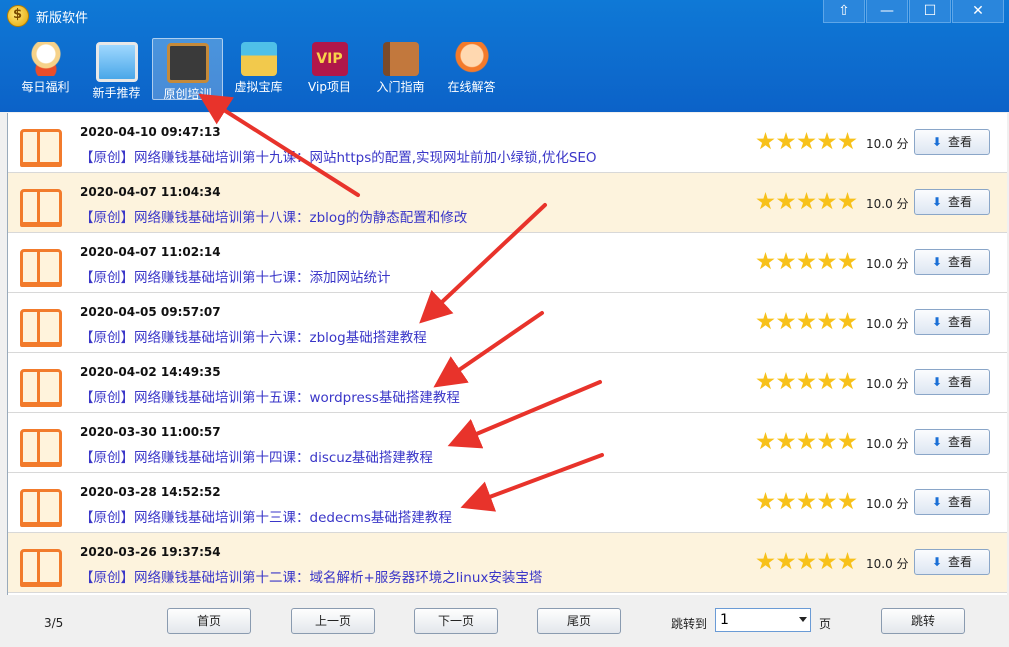 The width and height of the screenshot is (1009, 647). I want to click on jump-label: 跳转到, so click(689, 624).